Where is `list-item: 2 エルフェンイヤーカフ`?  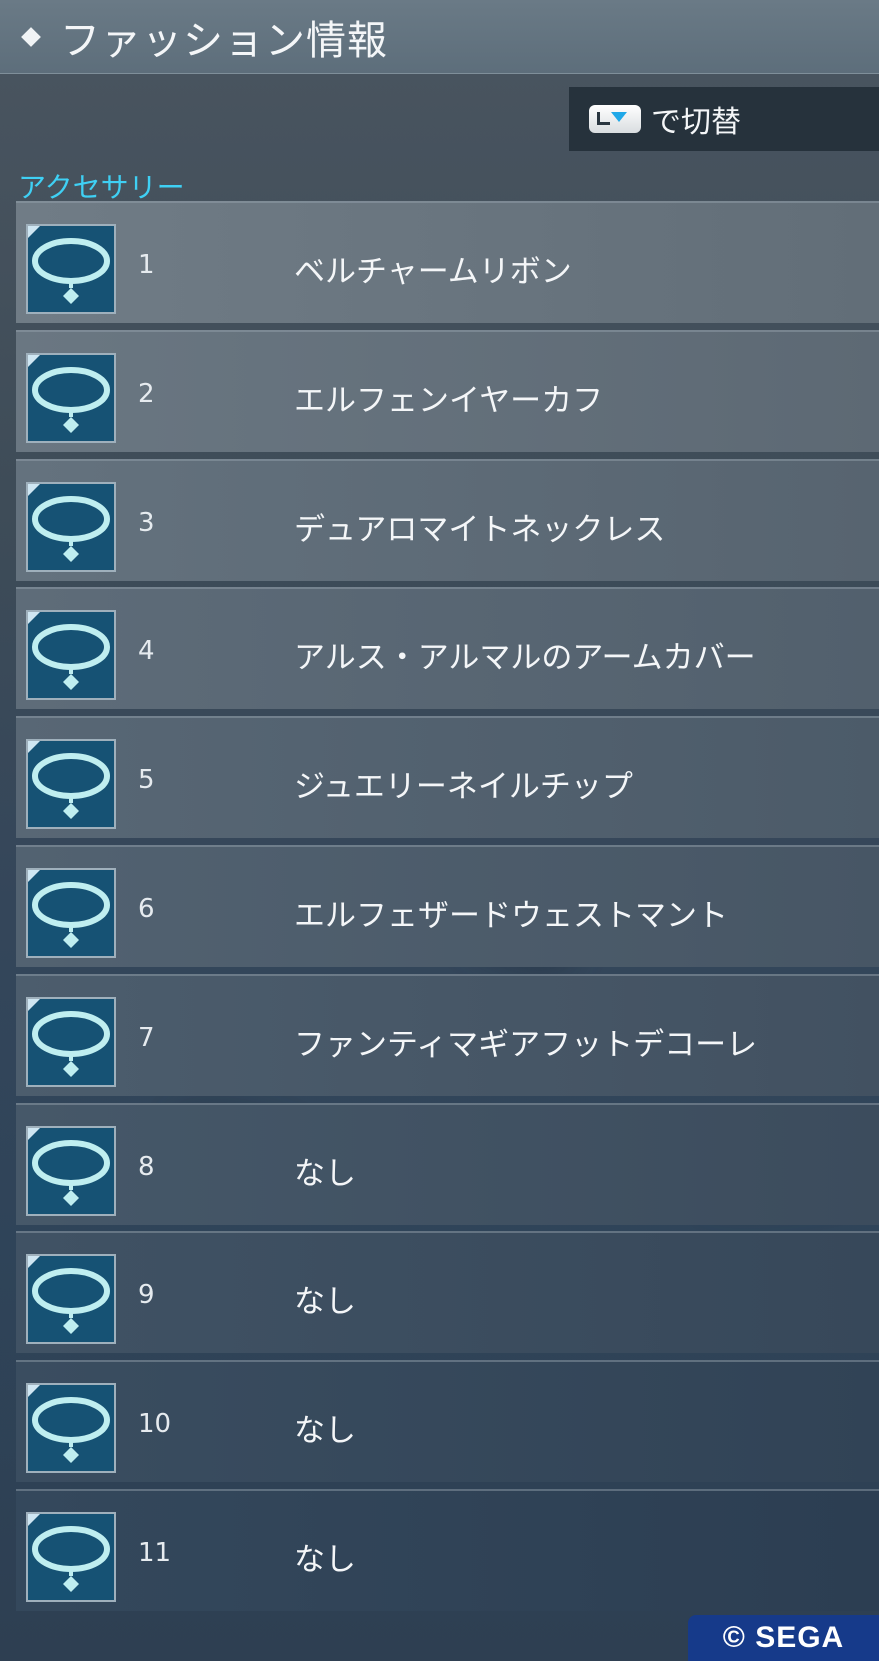 list-item: 2 エルフェンイヤーカフ is located at coordinates (447, 391).